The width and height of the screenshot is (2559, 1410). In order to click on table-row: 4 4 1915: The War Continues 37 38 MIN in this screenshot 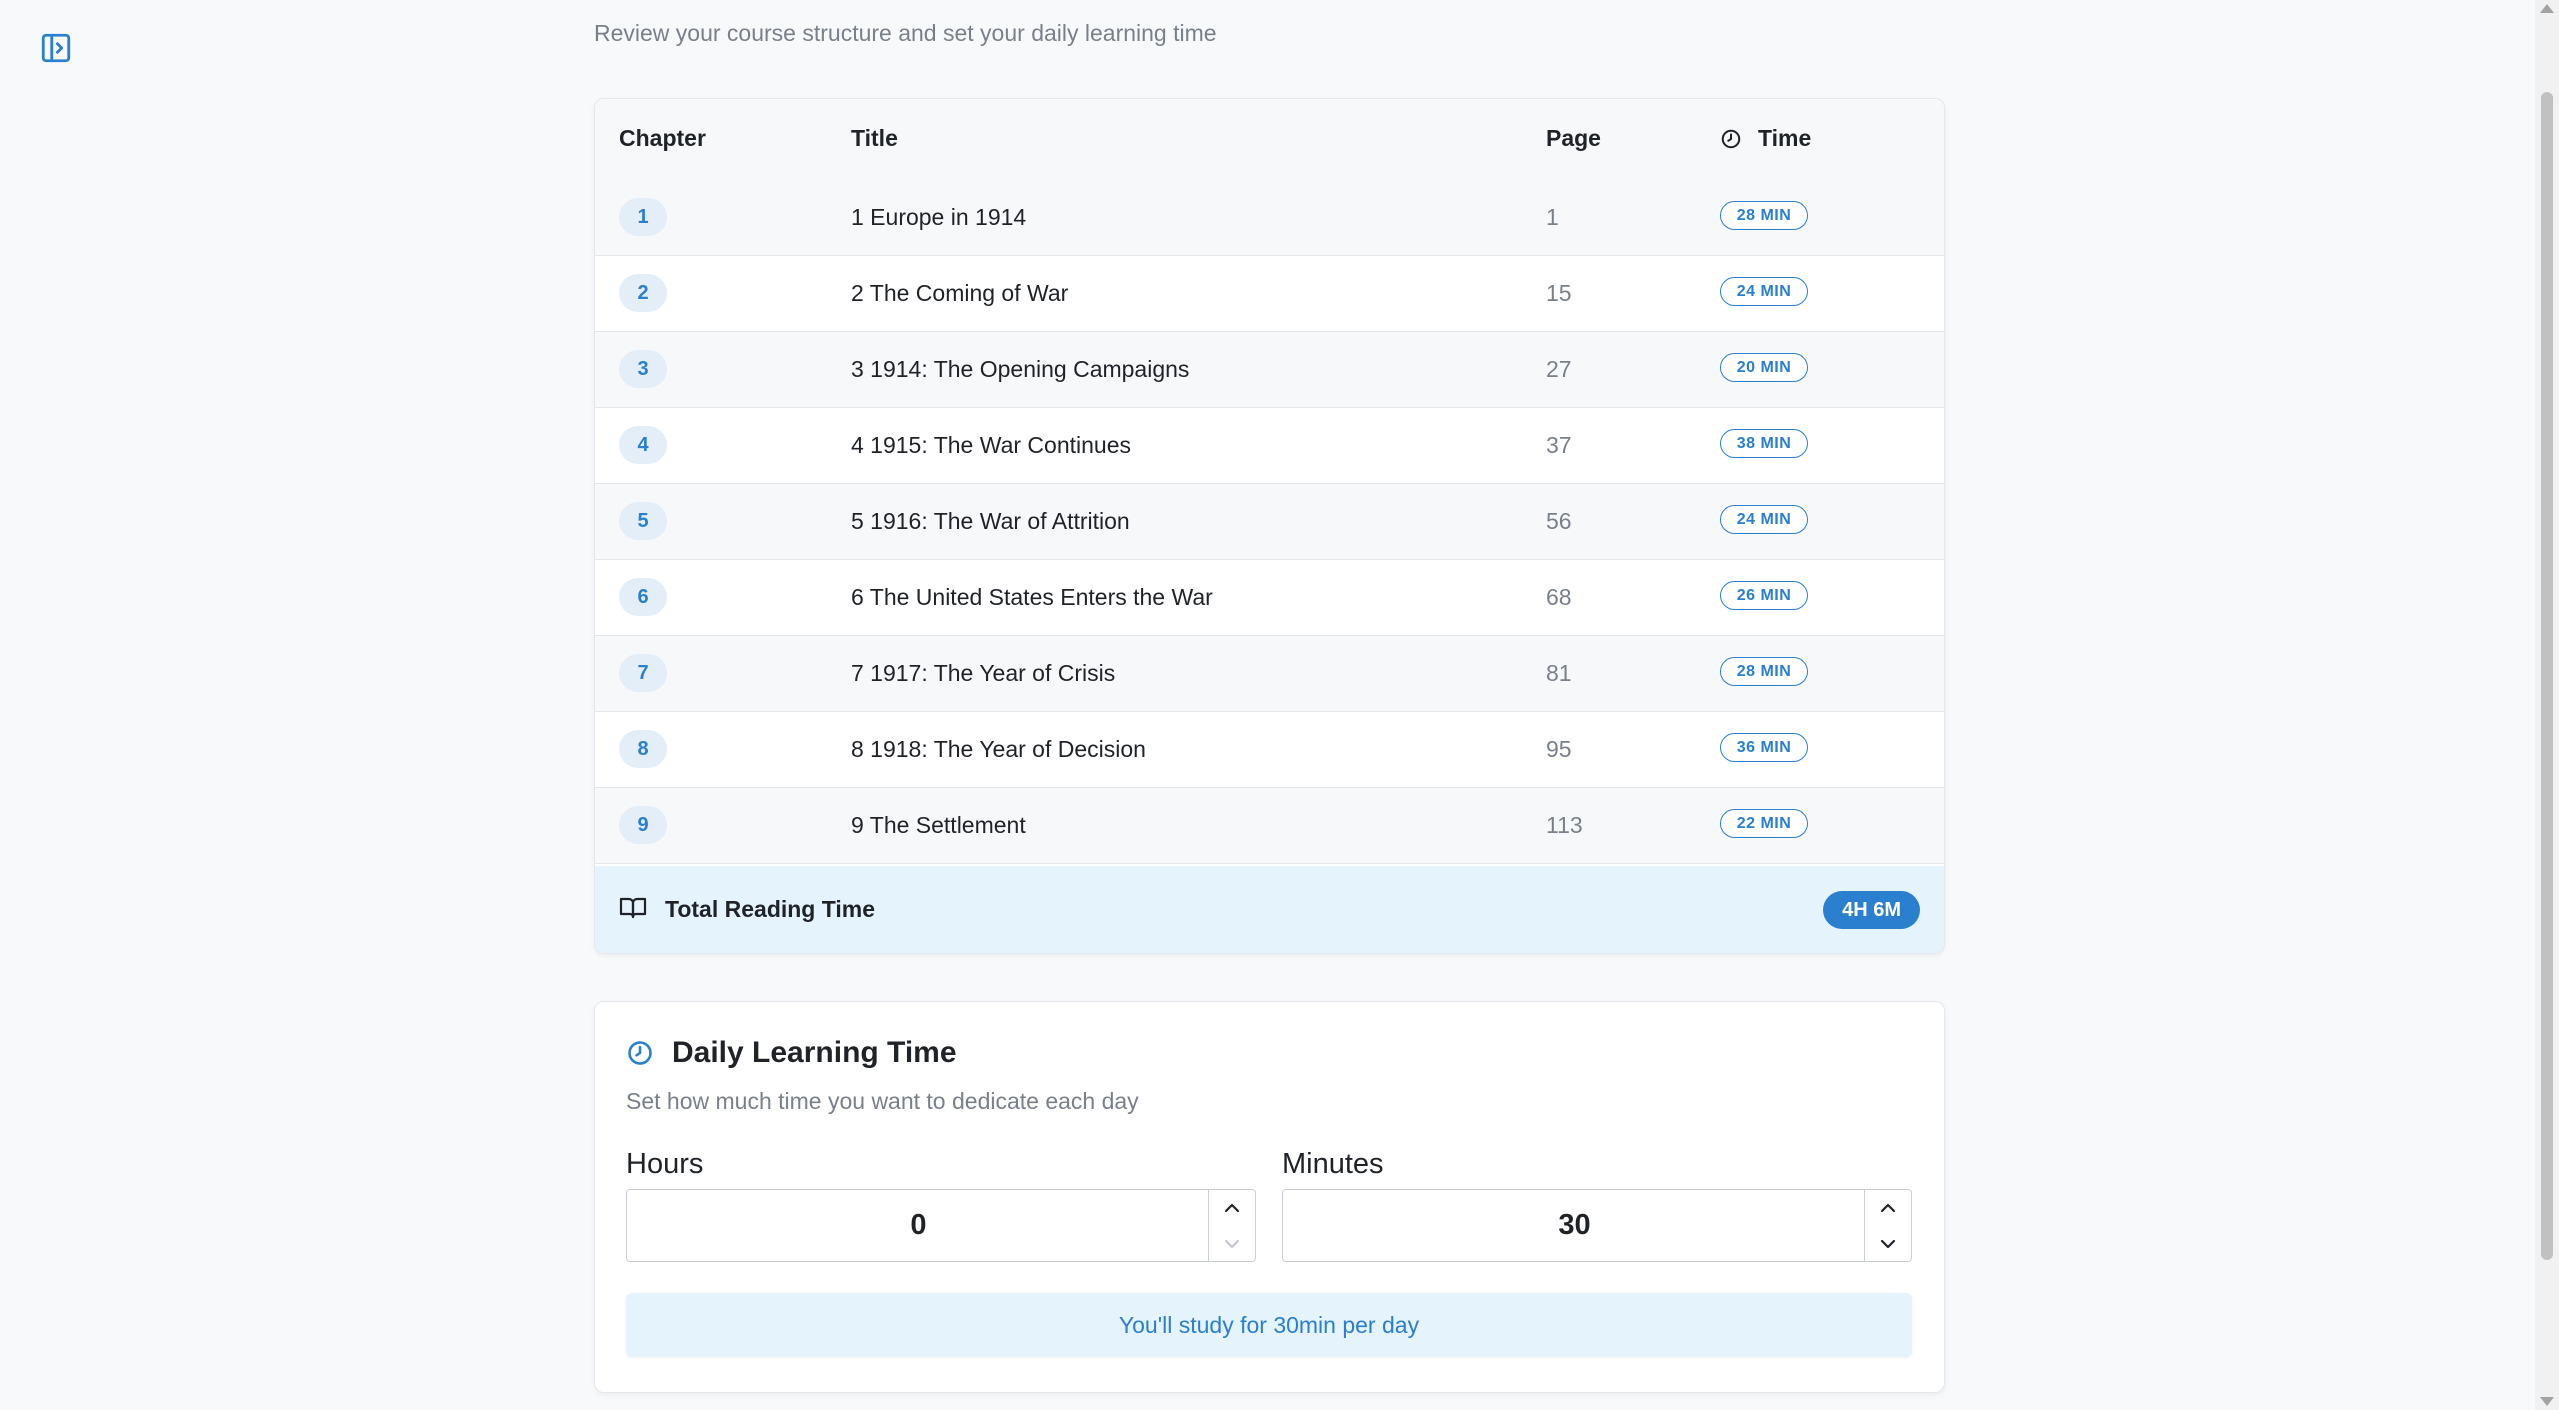, I will do `click(1269, 446)`.